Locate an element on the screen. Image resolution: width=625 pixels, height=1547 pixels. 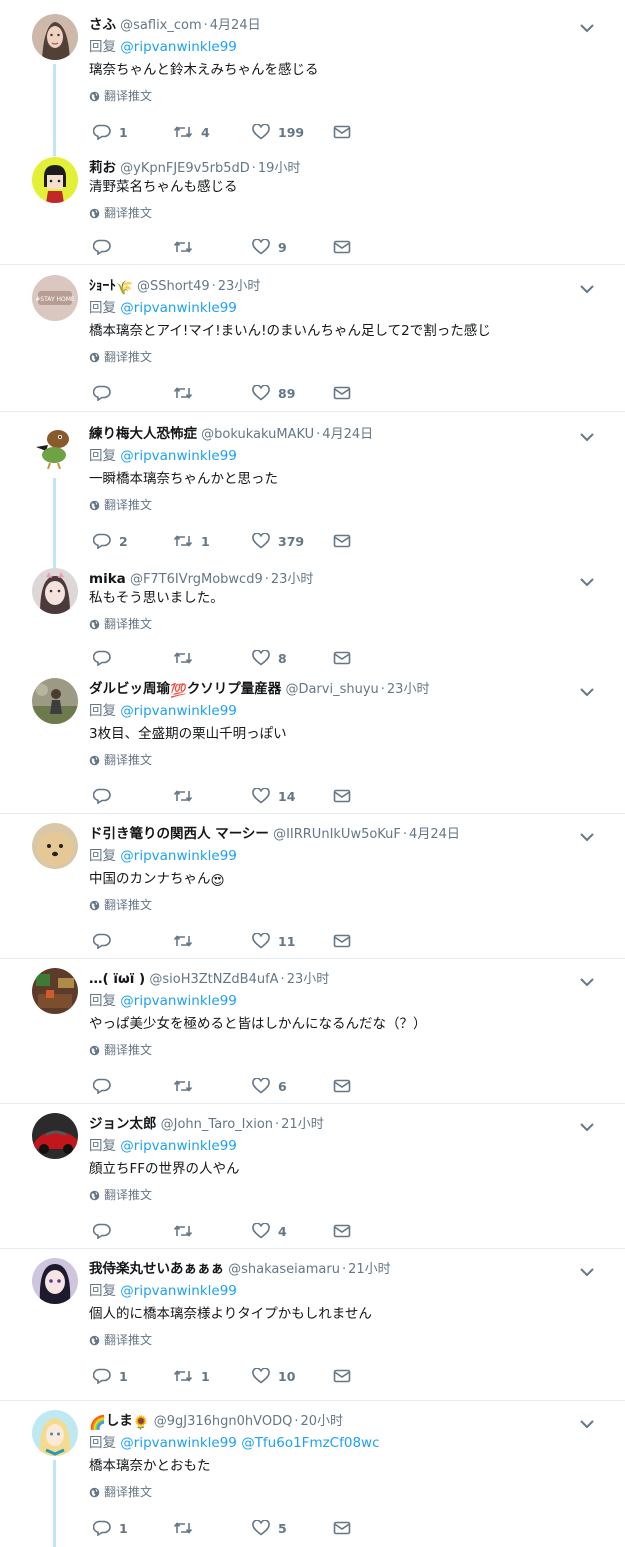
user-handle: @yKpnFJE9v5rb5dD is located at coordinates (185, 168).